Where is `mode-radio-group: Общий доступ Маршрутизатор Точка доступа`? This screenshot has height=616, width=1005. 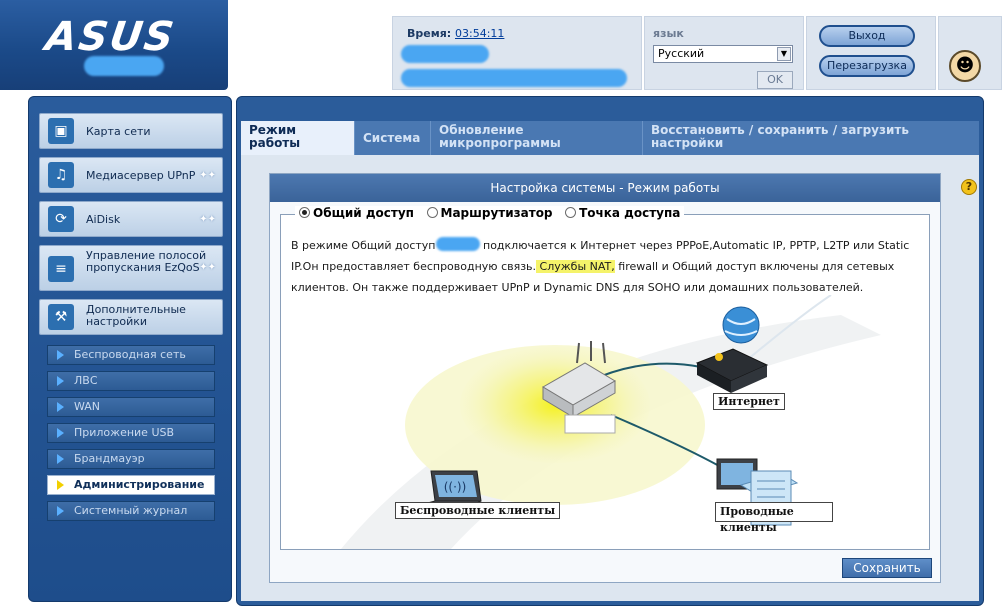
mode-radio-group: Общий доступ Маршрутизатор Точка доступа is located at coordinates (490, 213).